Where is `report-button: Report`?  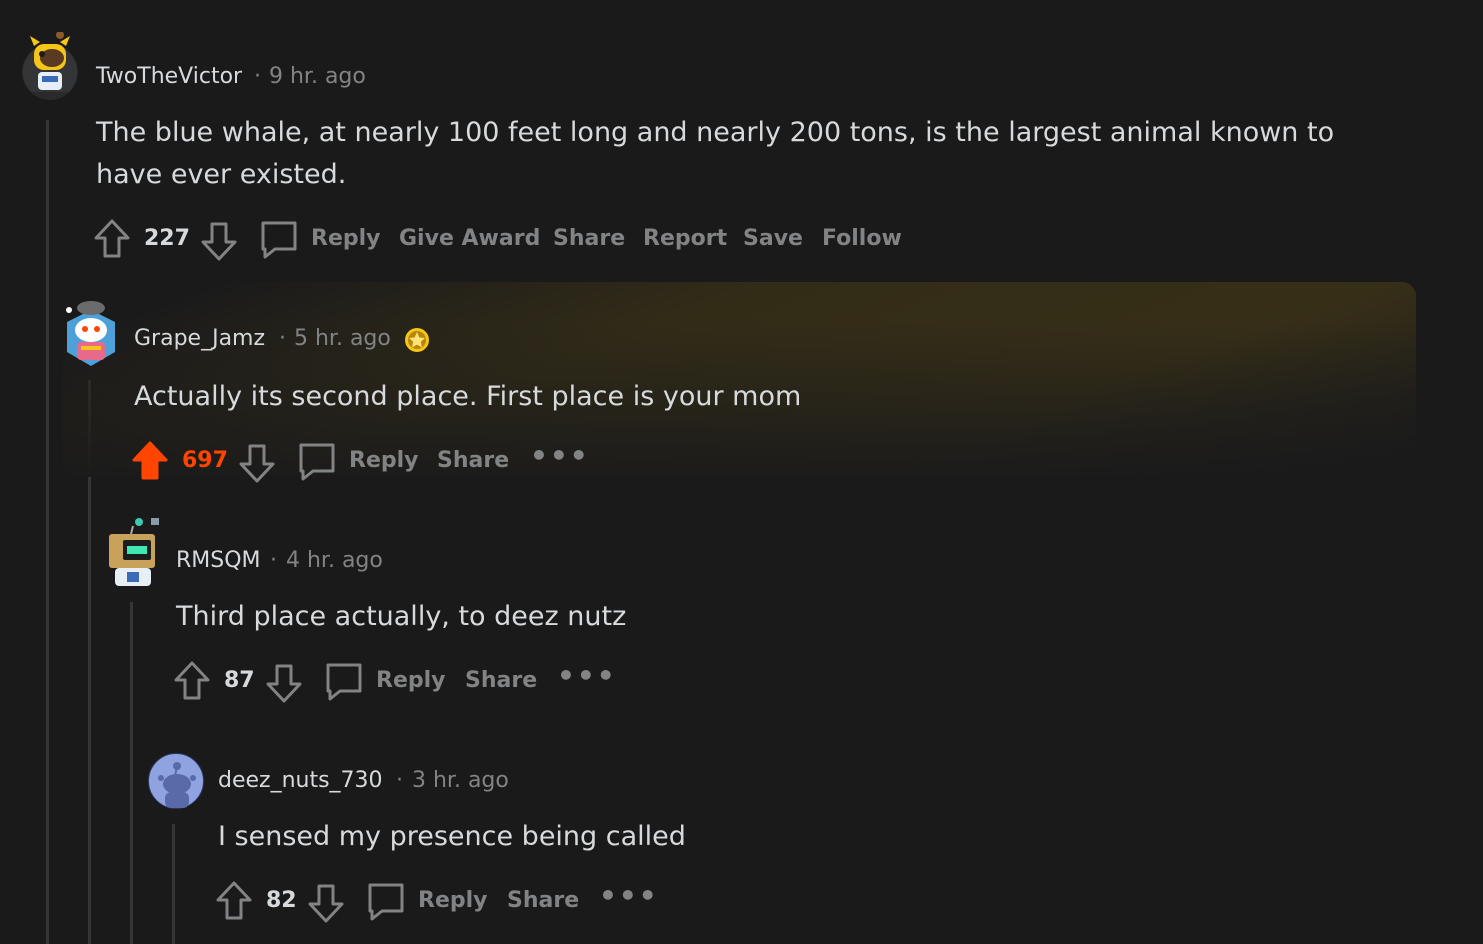
report-button: Report is located at coordinates (685, 238).